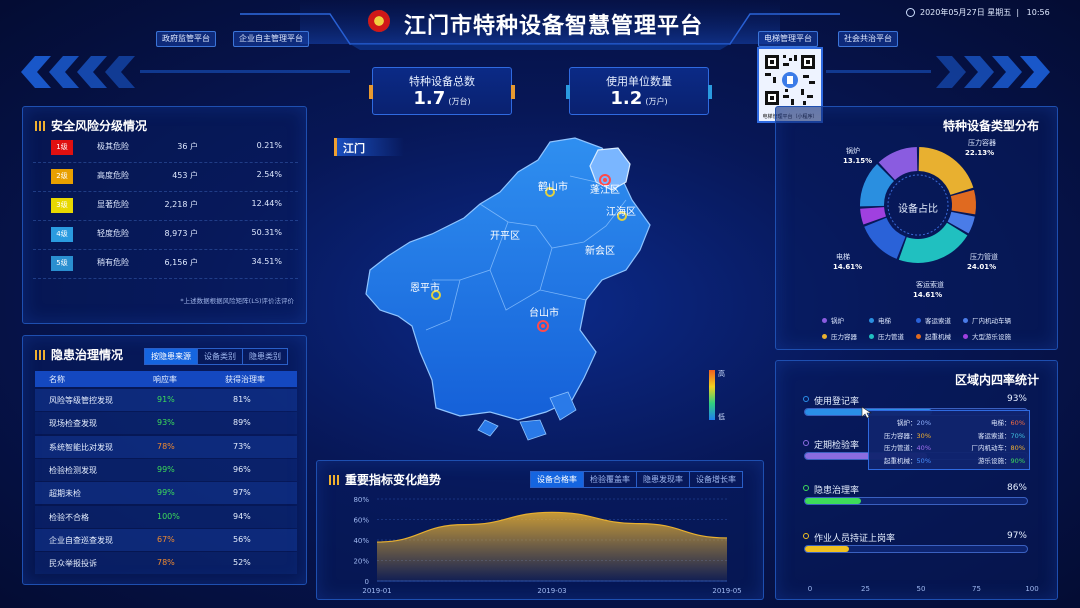 The height and width of the screenshot is (608, 1080). Describe the element at coordinates (242, 446) in the screenshot. I see `fix-rate: 73%` at that location.